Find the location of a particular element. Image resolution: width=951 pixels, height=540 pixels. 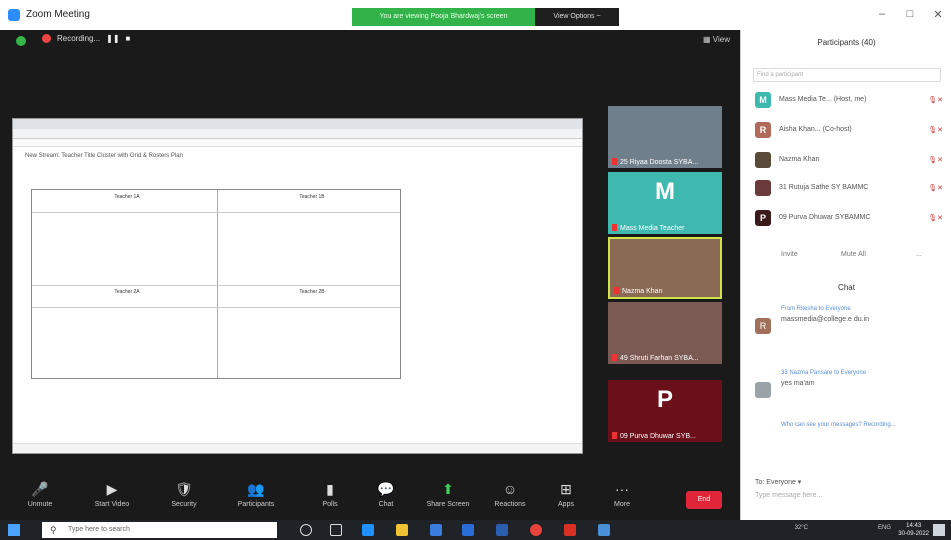

participant-row: P 09 Purva Dhuwar SYBAMMC 🎙✕ is located at coordinates (850, 219).